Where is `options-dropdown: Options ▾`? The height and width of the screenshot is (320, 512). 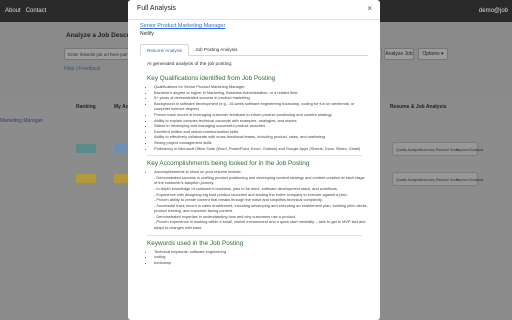
options-dropdown: Options ▾ is located at coordinates (433, 54).